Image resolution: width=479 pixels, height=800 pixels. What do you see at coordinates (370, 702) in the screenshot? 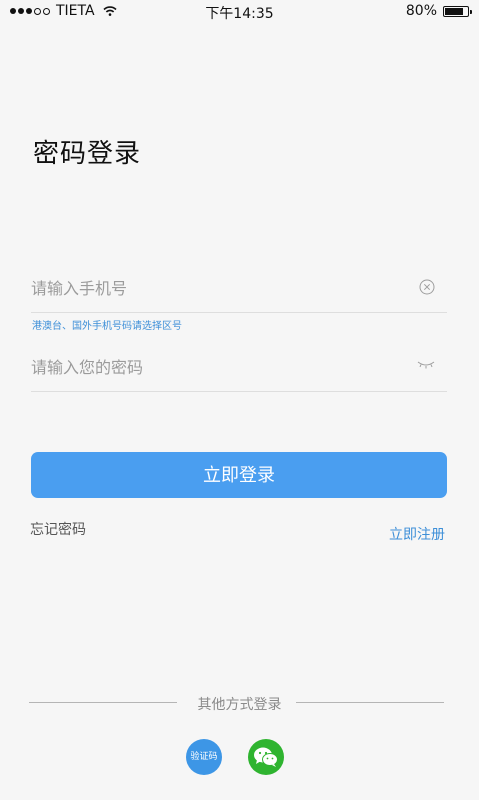
I see `divider-right` at bounding box center [370, 702].